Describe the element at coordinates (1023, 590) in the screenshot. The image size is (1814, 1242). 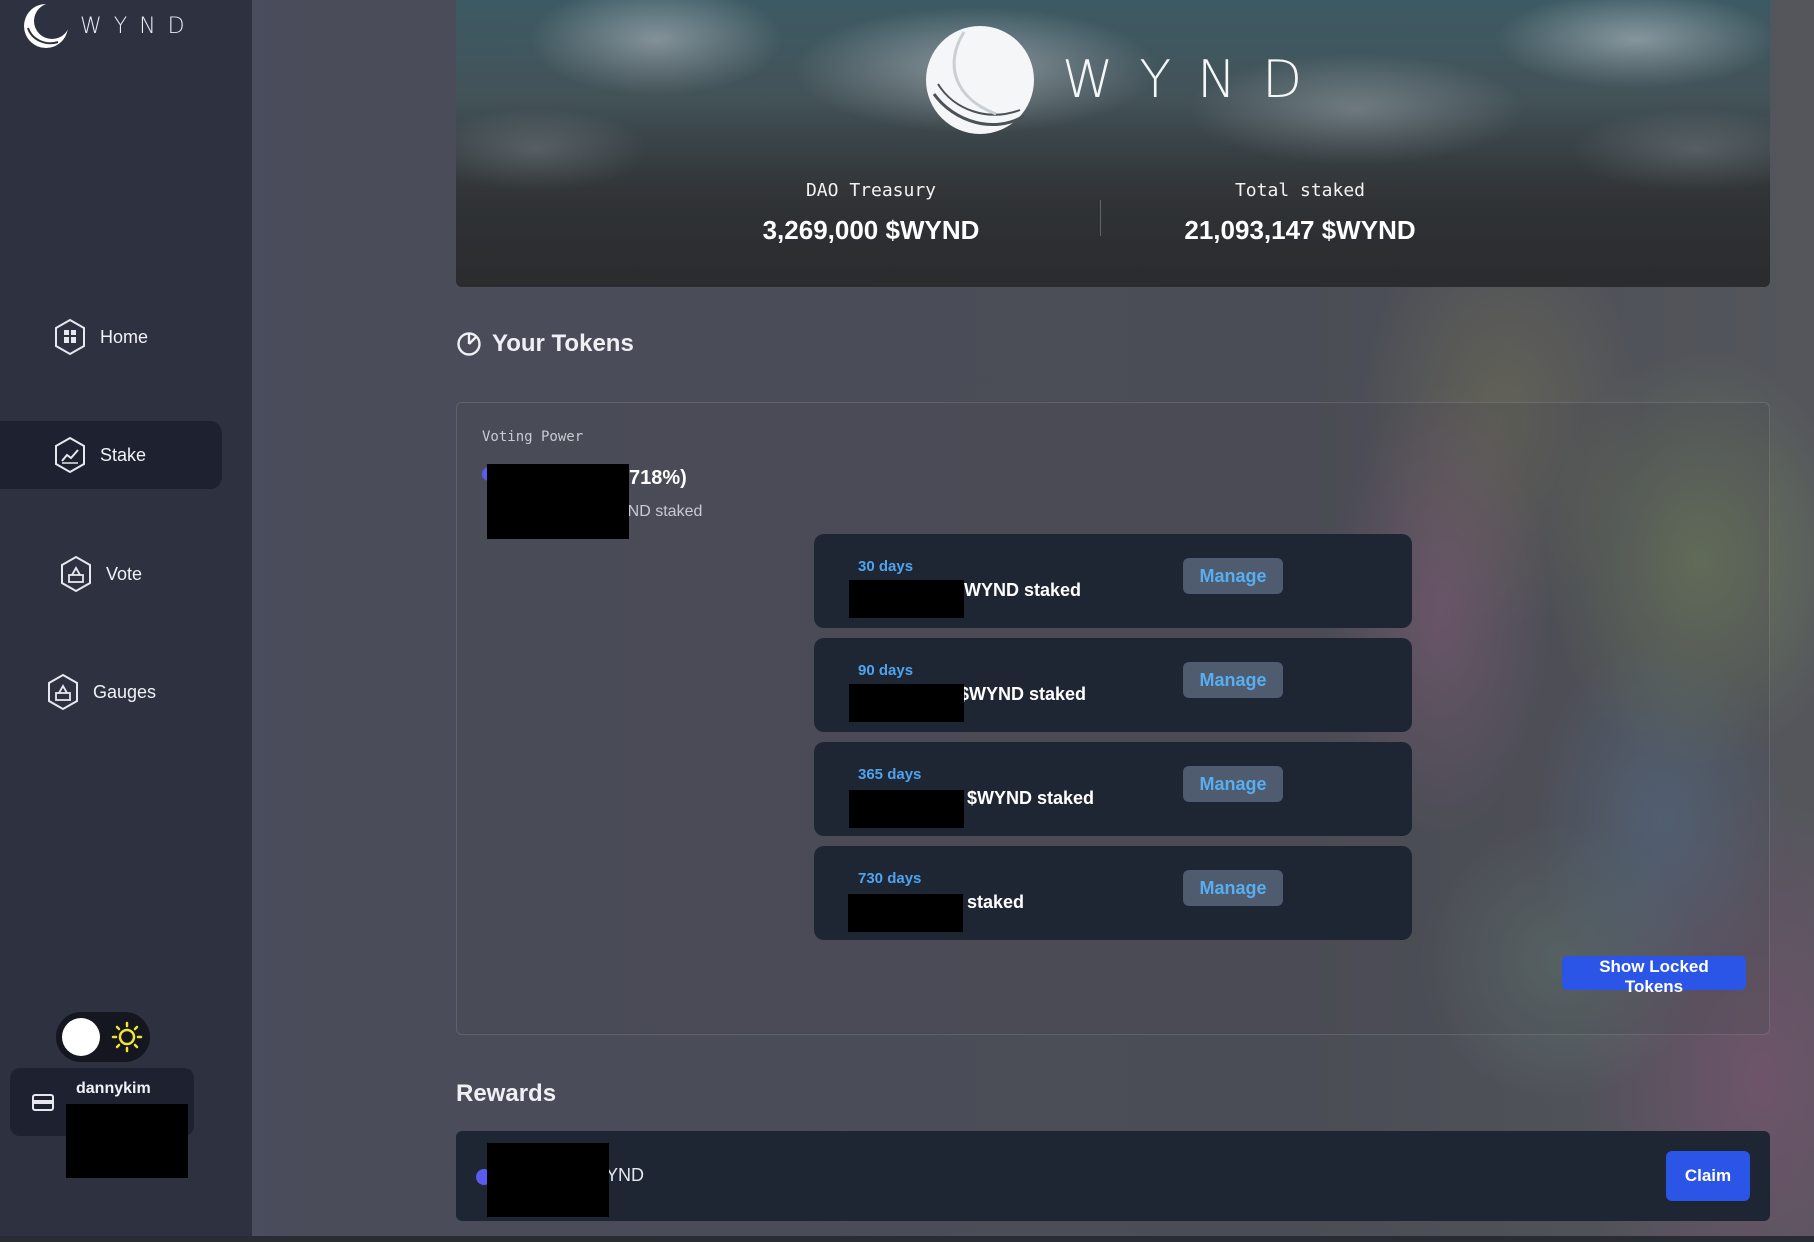
I see `stake-amount: WYND staked` at that location.